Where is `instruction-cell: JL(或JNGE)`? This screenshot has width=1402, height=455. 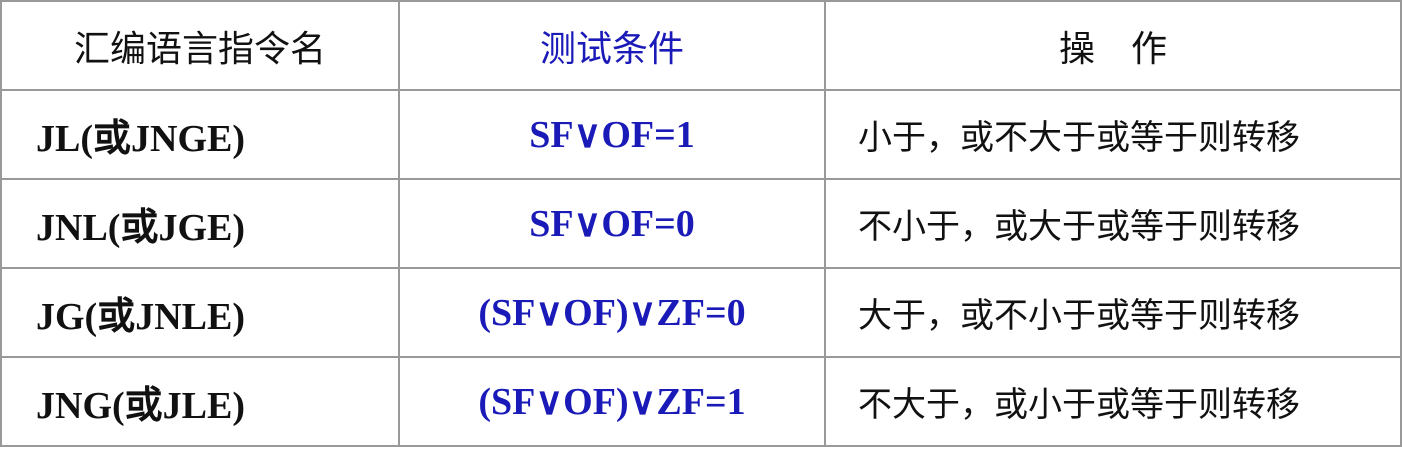
instruction-cell: JL(或JNGE) is located at coordinates (200, 134).